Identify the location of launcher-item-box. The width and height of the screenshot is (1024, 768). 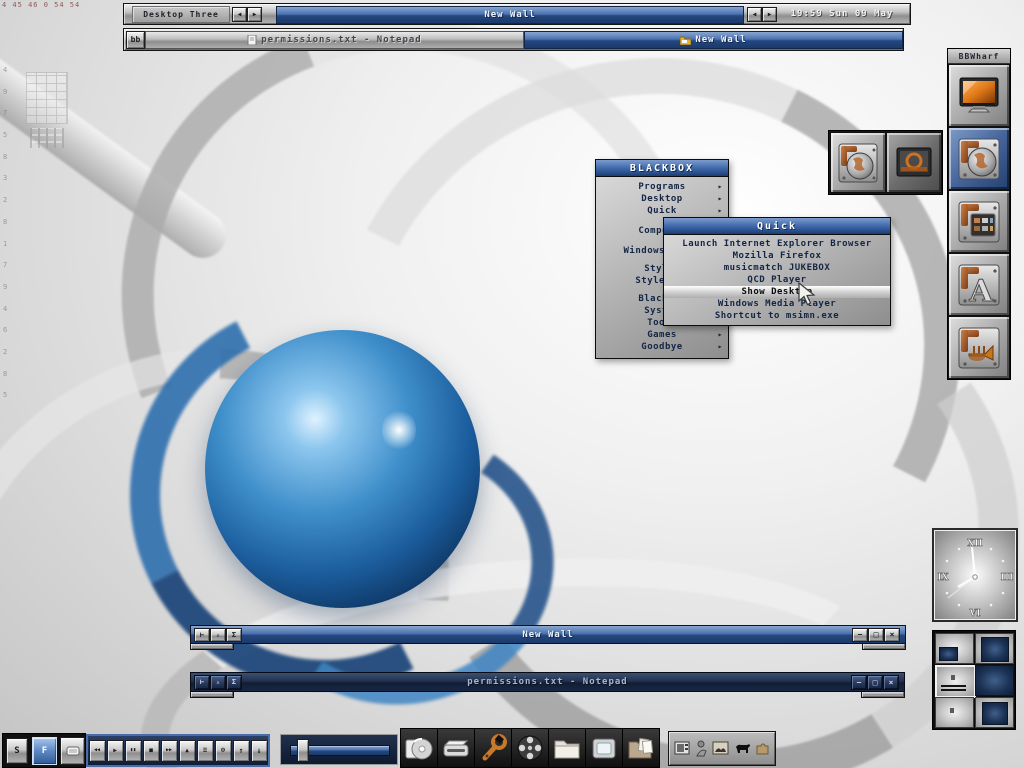
(604, 748).